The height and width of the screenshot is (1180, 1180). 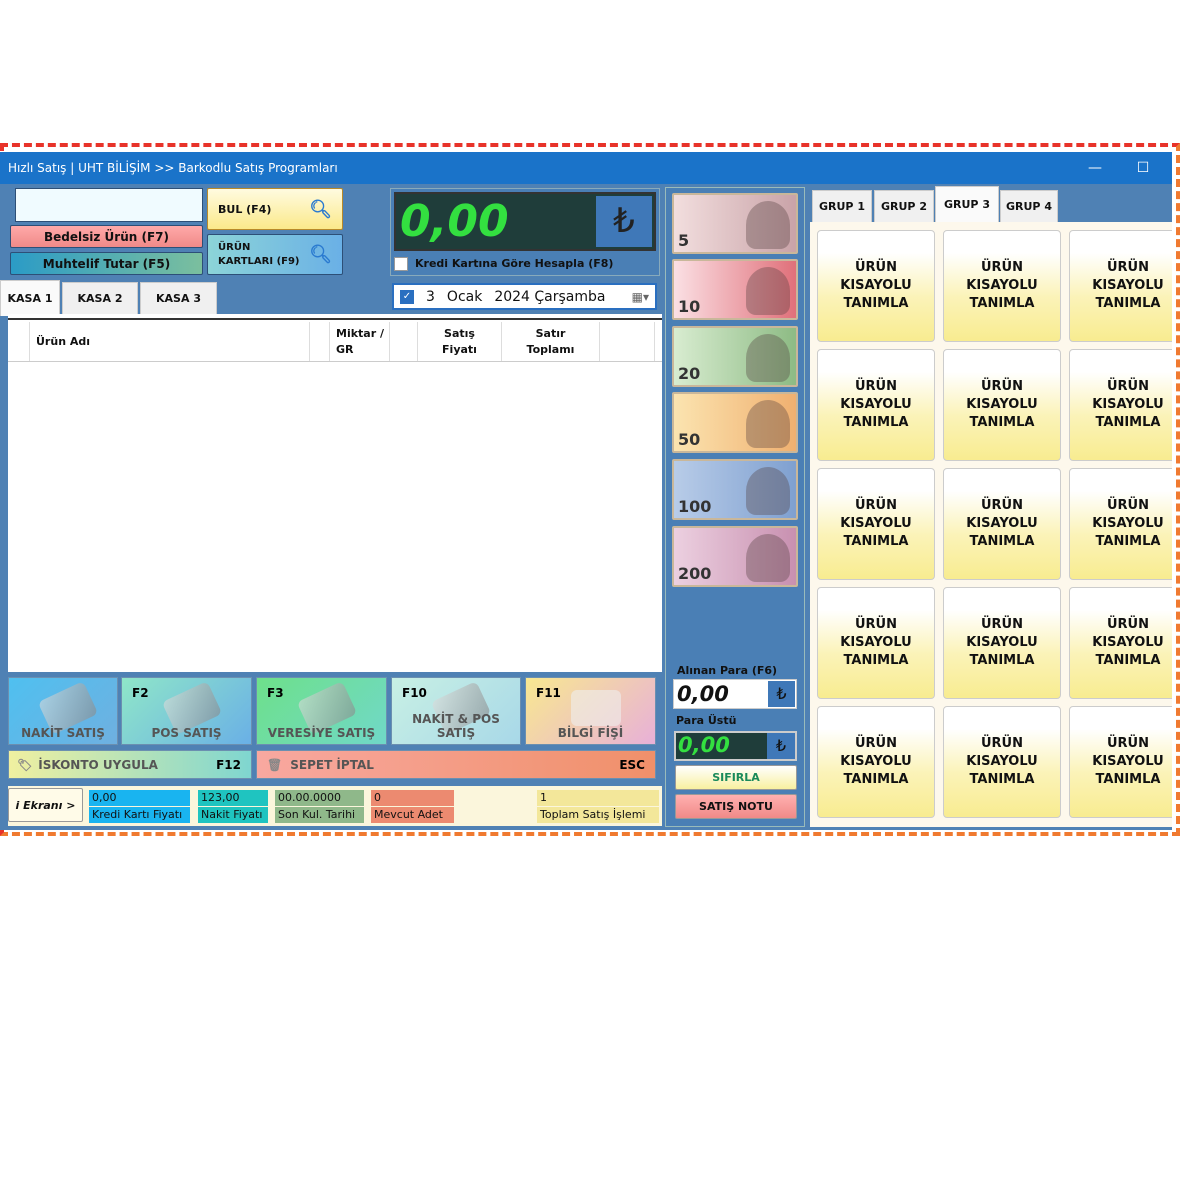 What do you see at coordinates (598, 798) in the screenshot?
I see `total-sales-value: 1` at bounding box center [598, 798].